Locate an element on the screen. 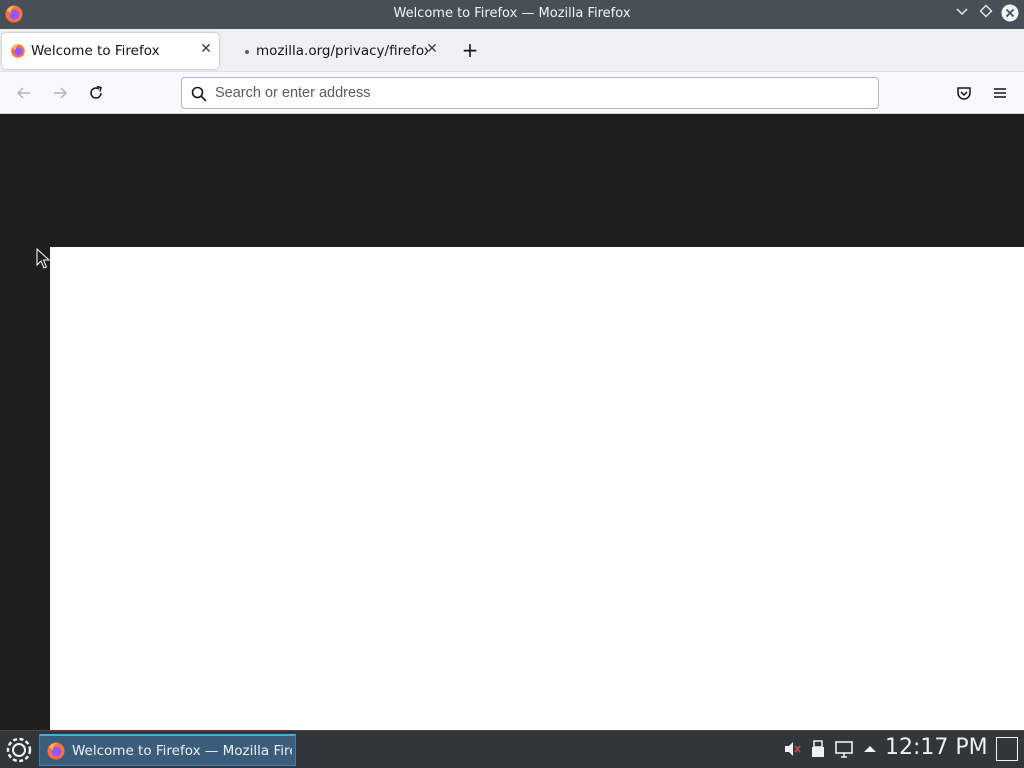 This screenshot has height=768, width=1024. back-button is located at coordinates (24, 93).